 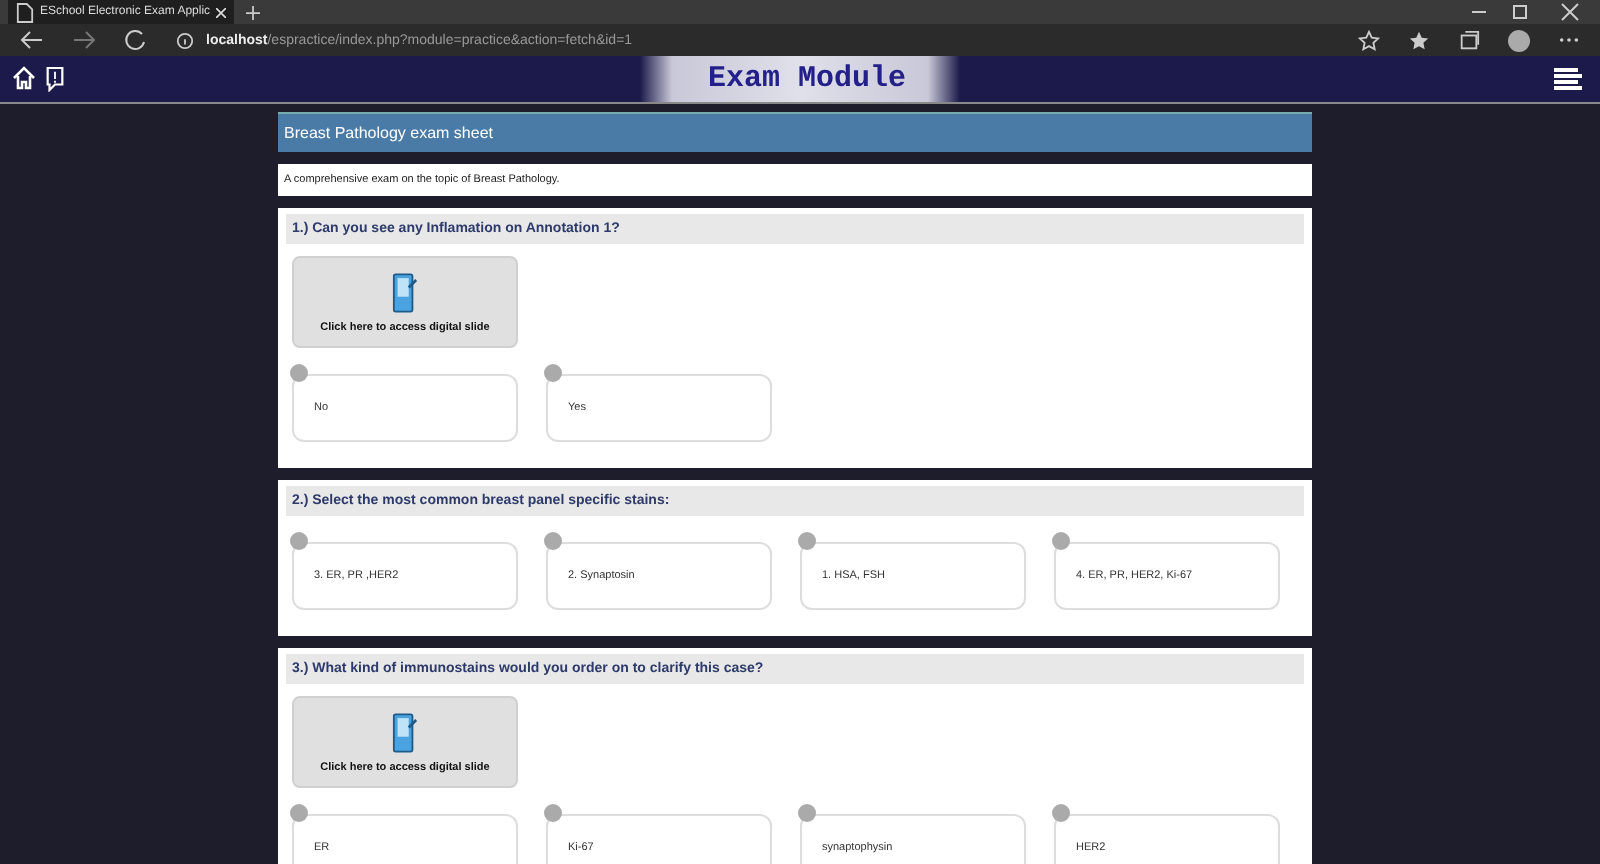 What do you see at coordinates (1568, 79) in the screenshot?
I see `stack-logo-icon` at bounding box center [1568, 79].